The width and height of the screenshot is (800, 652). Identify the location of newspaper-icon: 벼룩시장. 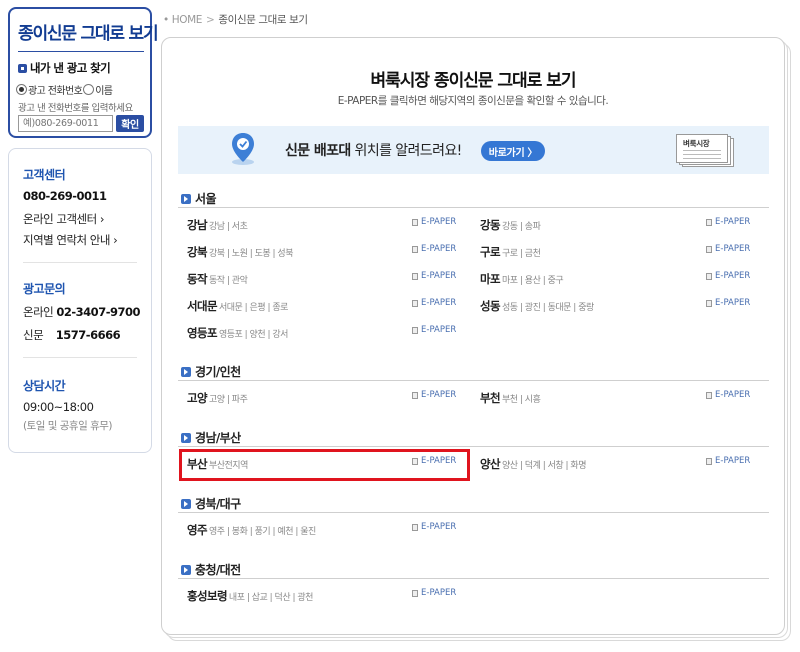
(705, 150).